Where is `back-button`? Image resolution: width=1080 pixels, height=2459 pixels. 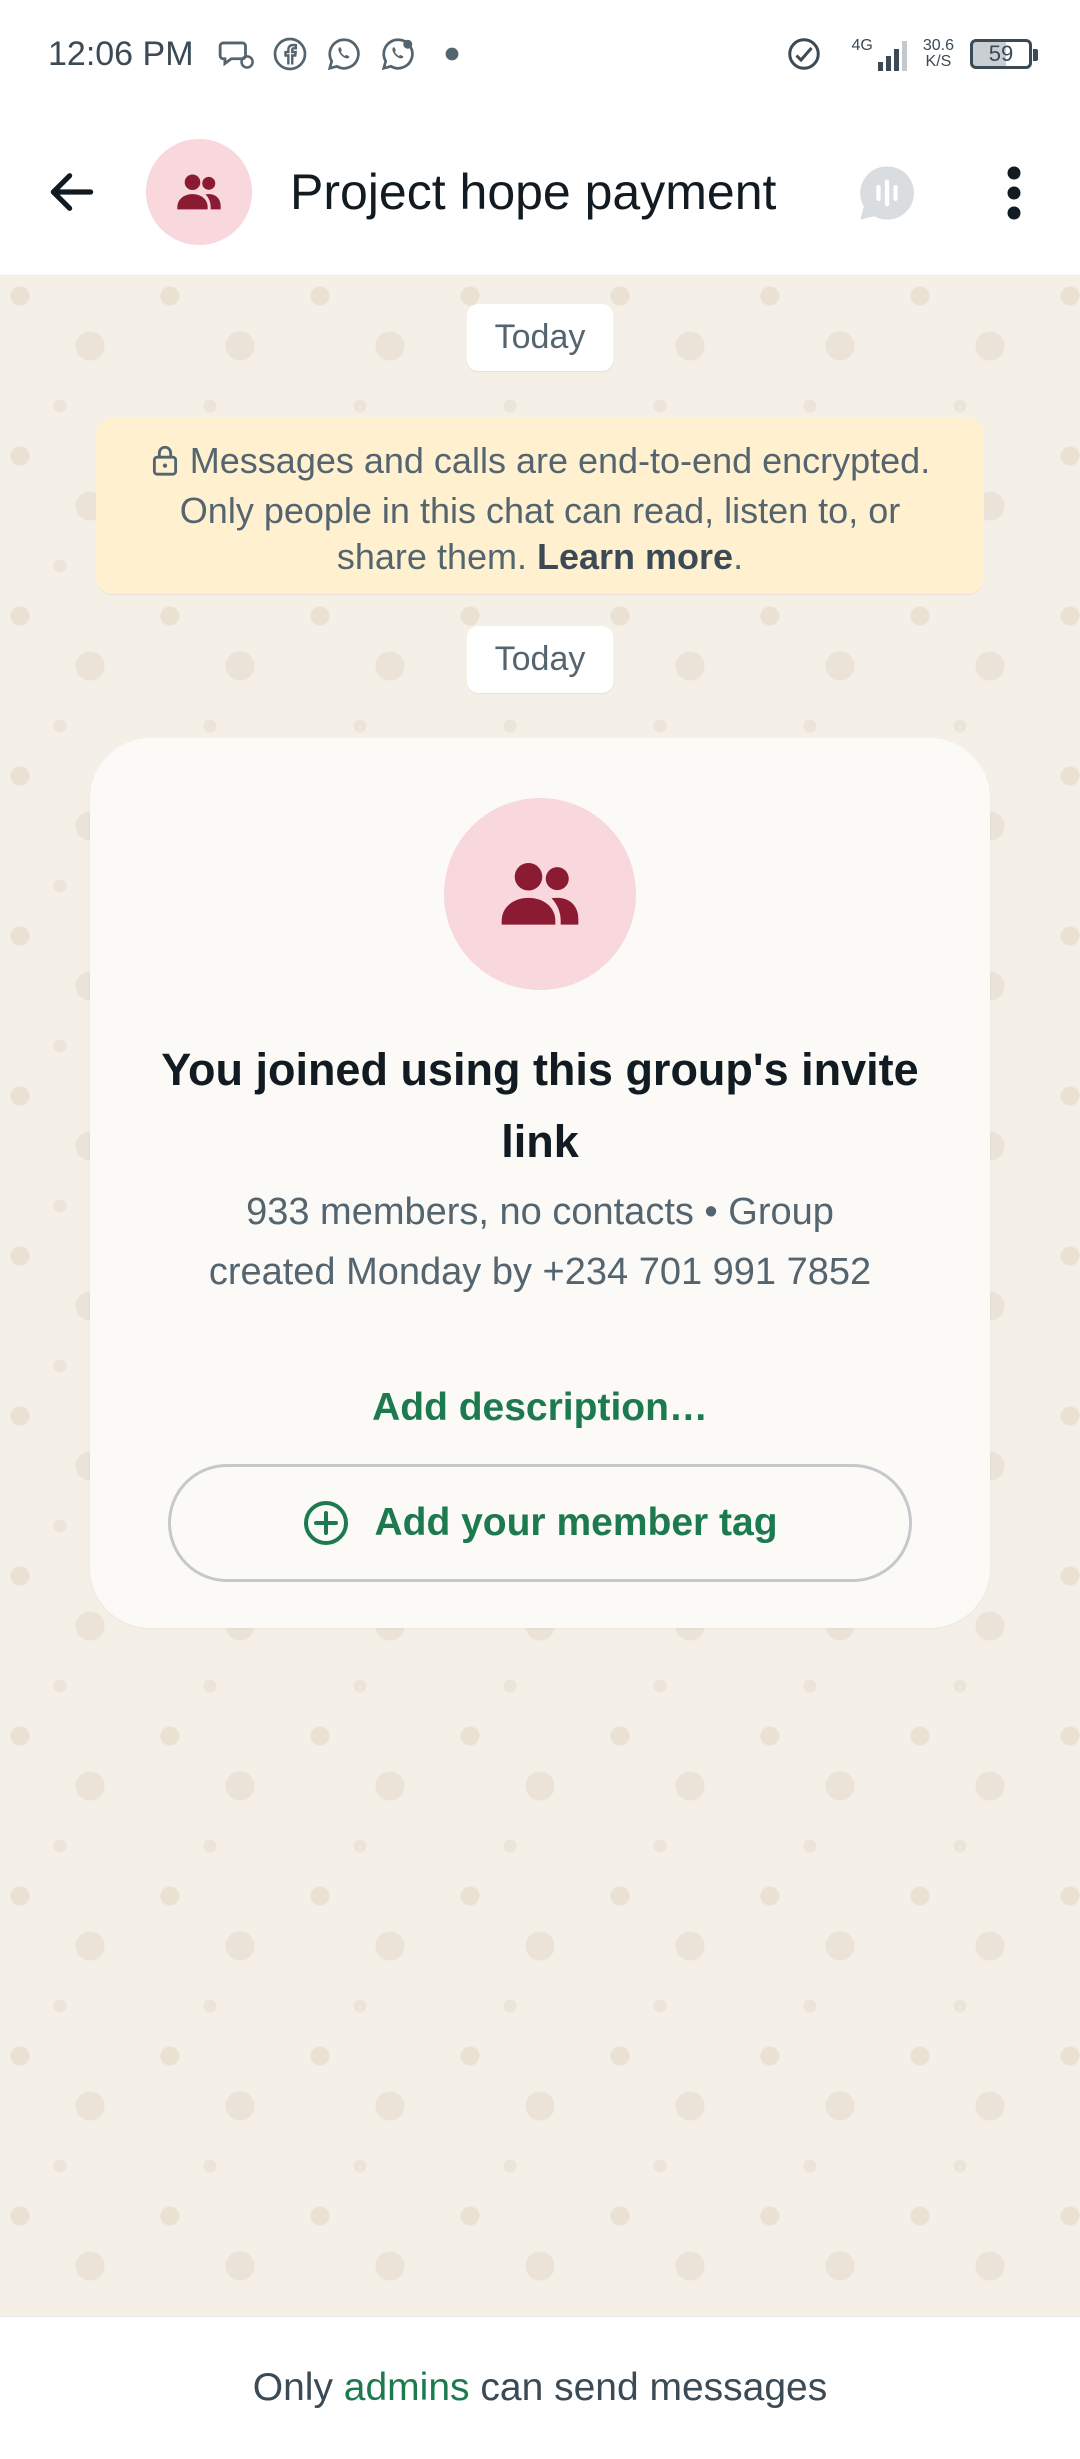
back-button is located at coordinates (72, 192).